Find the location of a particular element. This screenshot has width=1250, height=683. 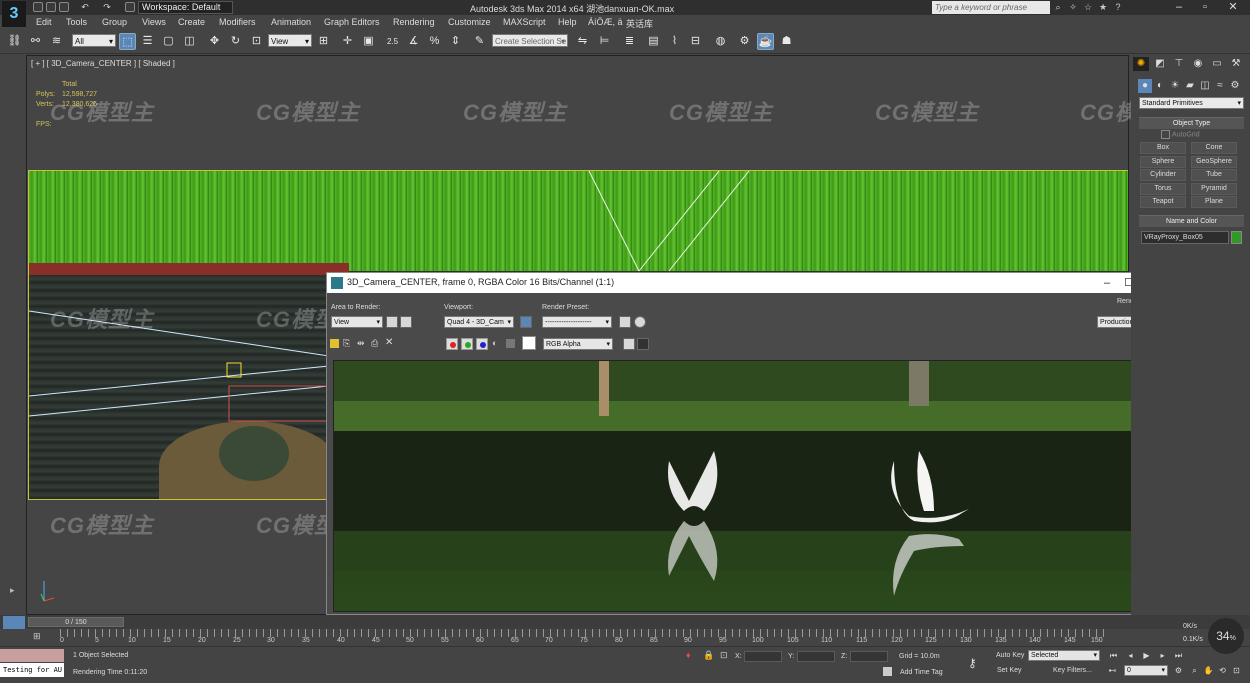

menu-customize: Customize is located at coordinates (469, 22).